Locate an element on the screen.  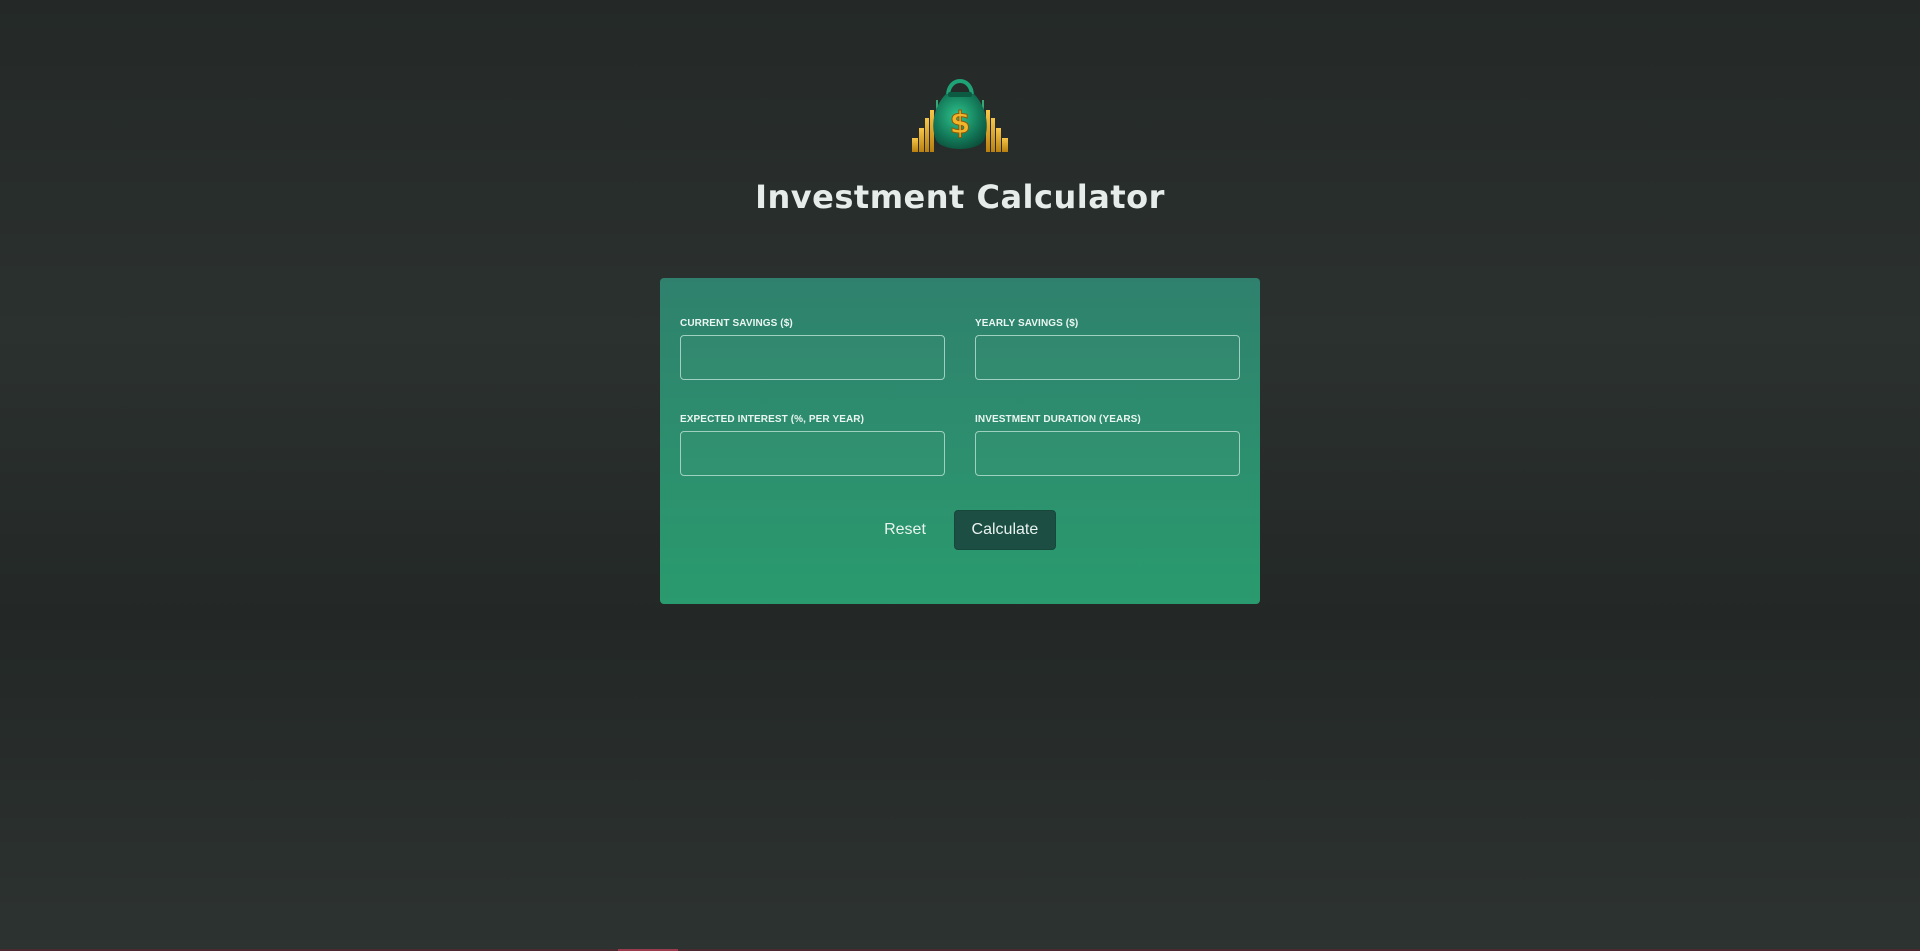
form-row: CURRENT SAVINGS ($) YEARLY SAVINGS ($) is located at coordinates (960, 349).